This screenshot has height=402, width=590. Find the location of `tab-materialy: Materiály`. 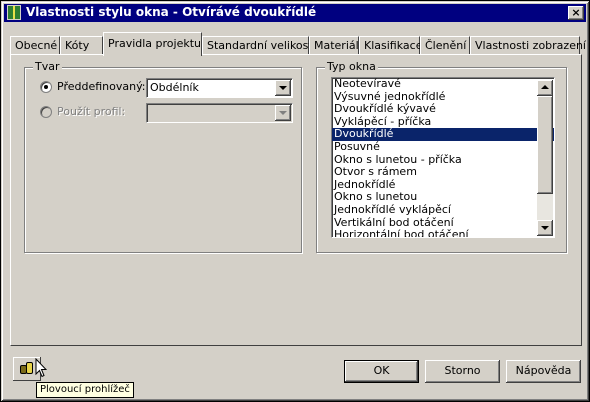

tab-materialy: Materiály is located at coordinates (337, 45).